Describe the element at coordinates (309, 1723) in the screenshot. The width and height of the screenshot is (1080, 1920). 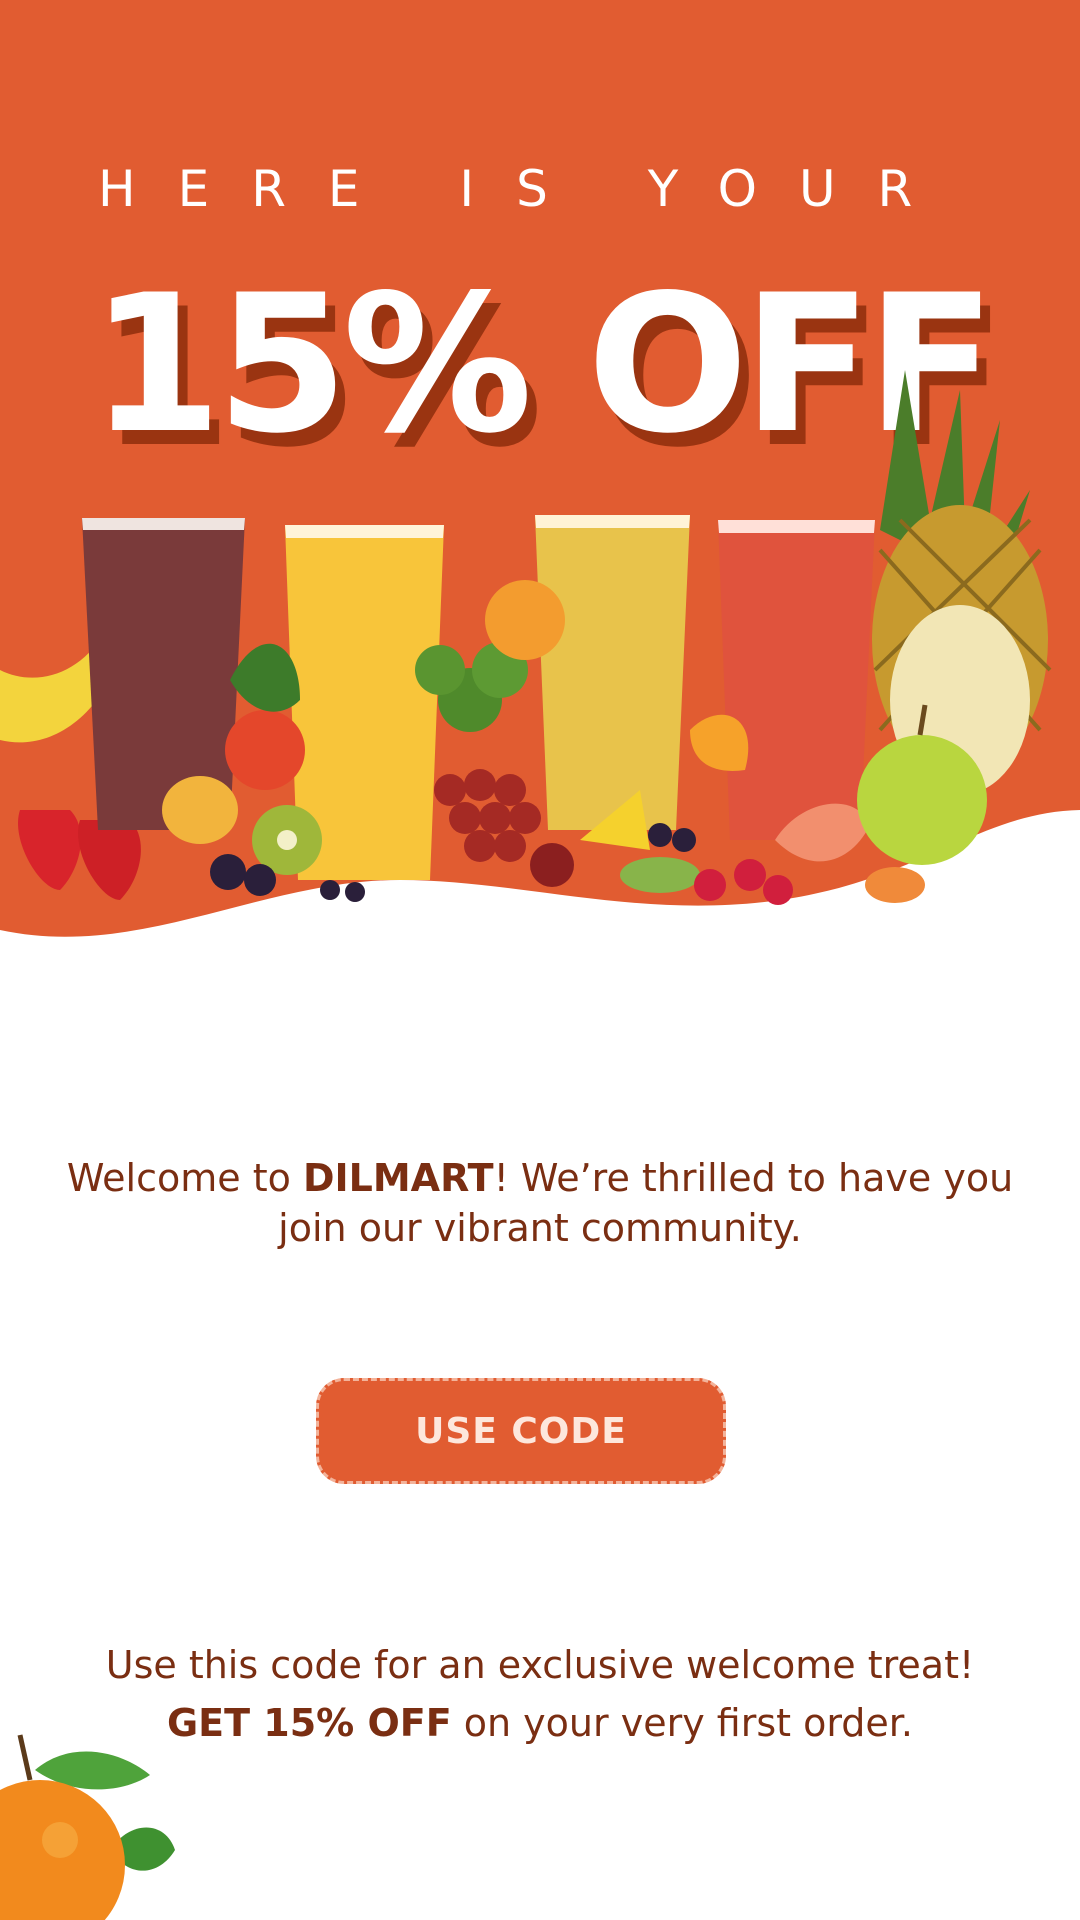
I see `promo-highlight: GET 15% OFF` at that location.